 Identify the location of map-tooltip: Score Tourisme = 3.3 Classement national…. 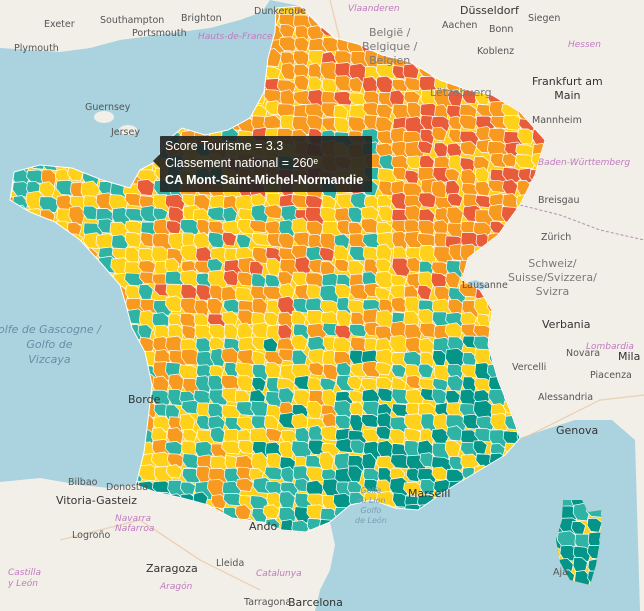
(262, 164).